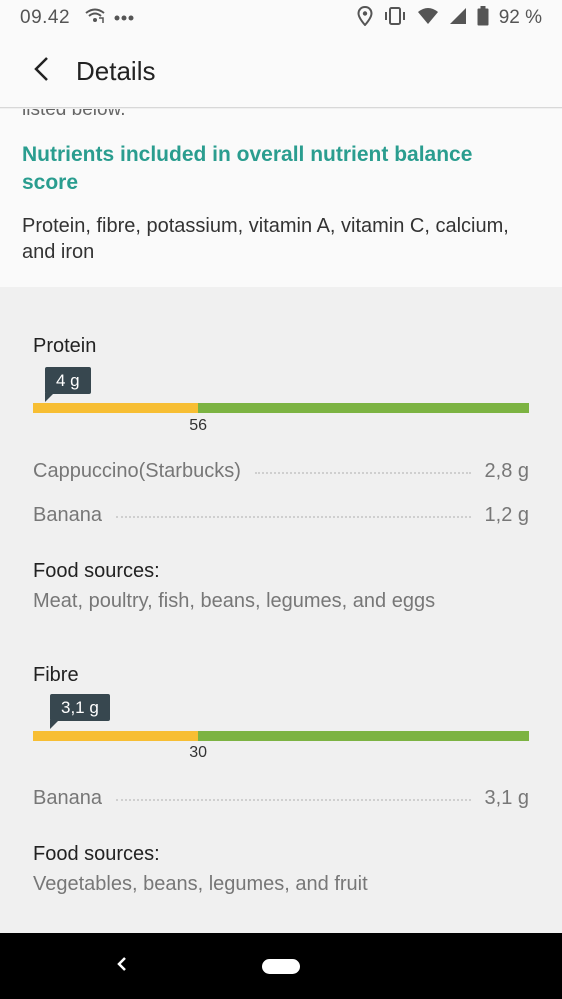 The height and width of the screenshot is (999, 562). Describe the element at coordinates (68, 384) in the screenshot. I see `amount-tooltip: 4 g` at that location.